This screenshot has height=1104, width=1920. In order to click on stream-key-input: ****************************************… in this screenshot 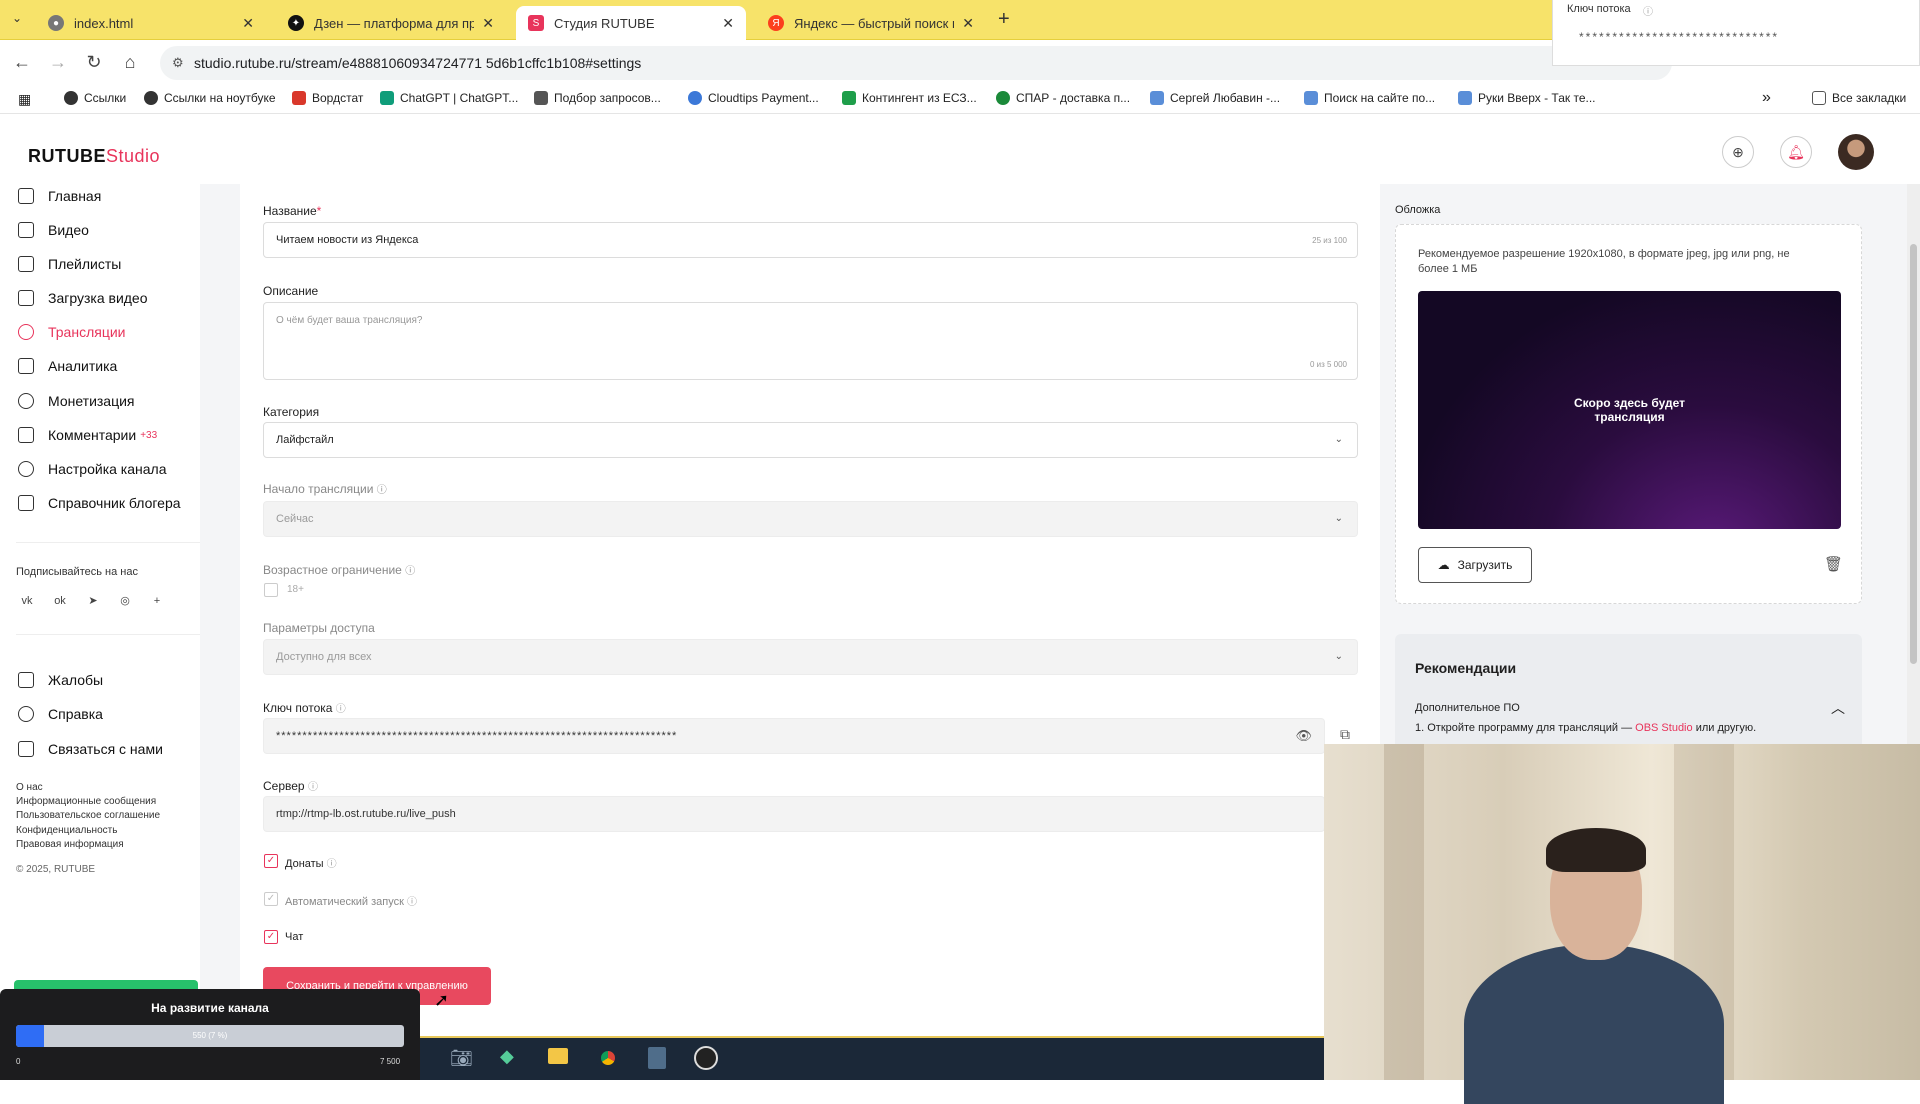, I will do `click(794, 736)`.